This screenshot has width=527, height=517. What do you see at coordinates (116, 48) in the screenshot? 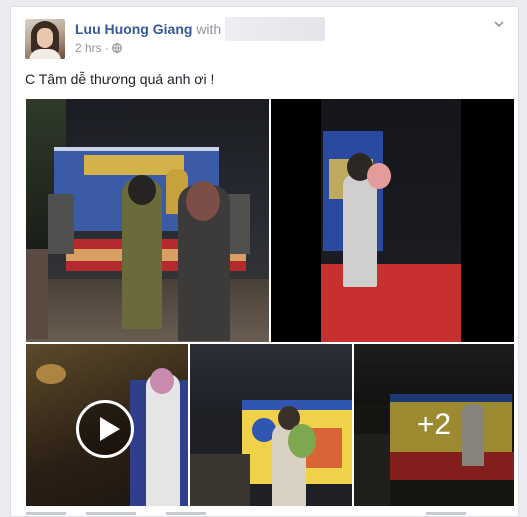
I see `globe-icon` at bounding box center [116, 48].